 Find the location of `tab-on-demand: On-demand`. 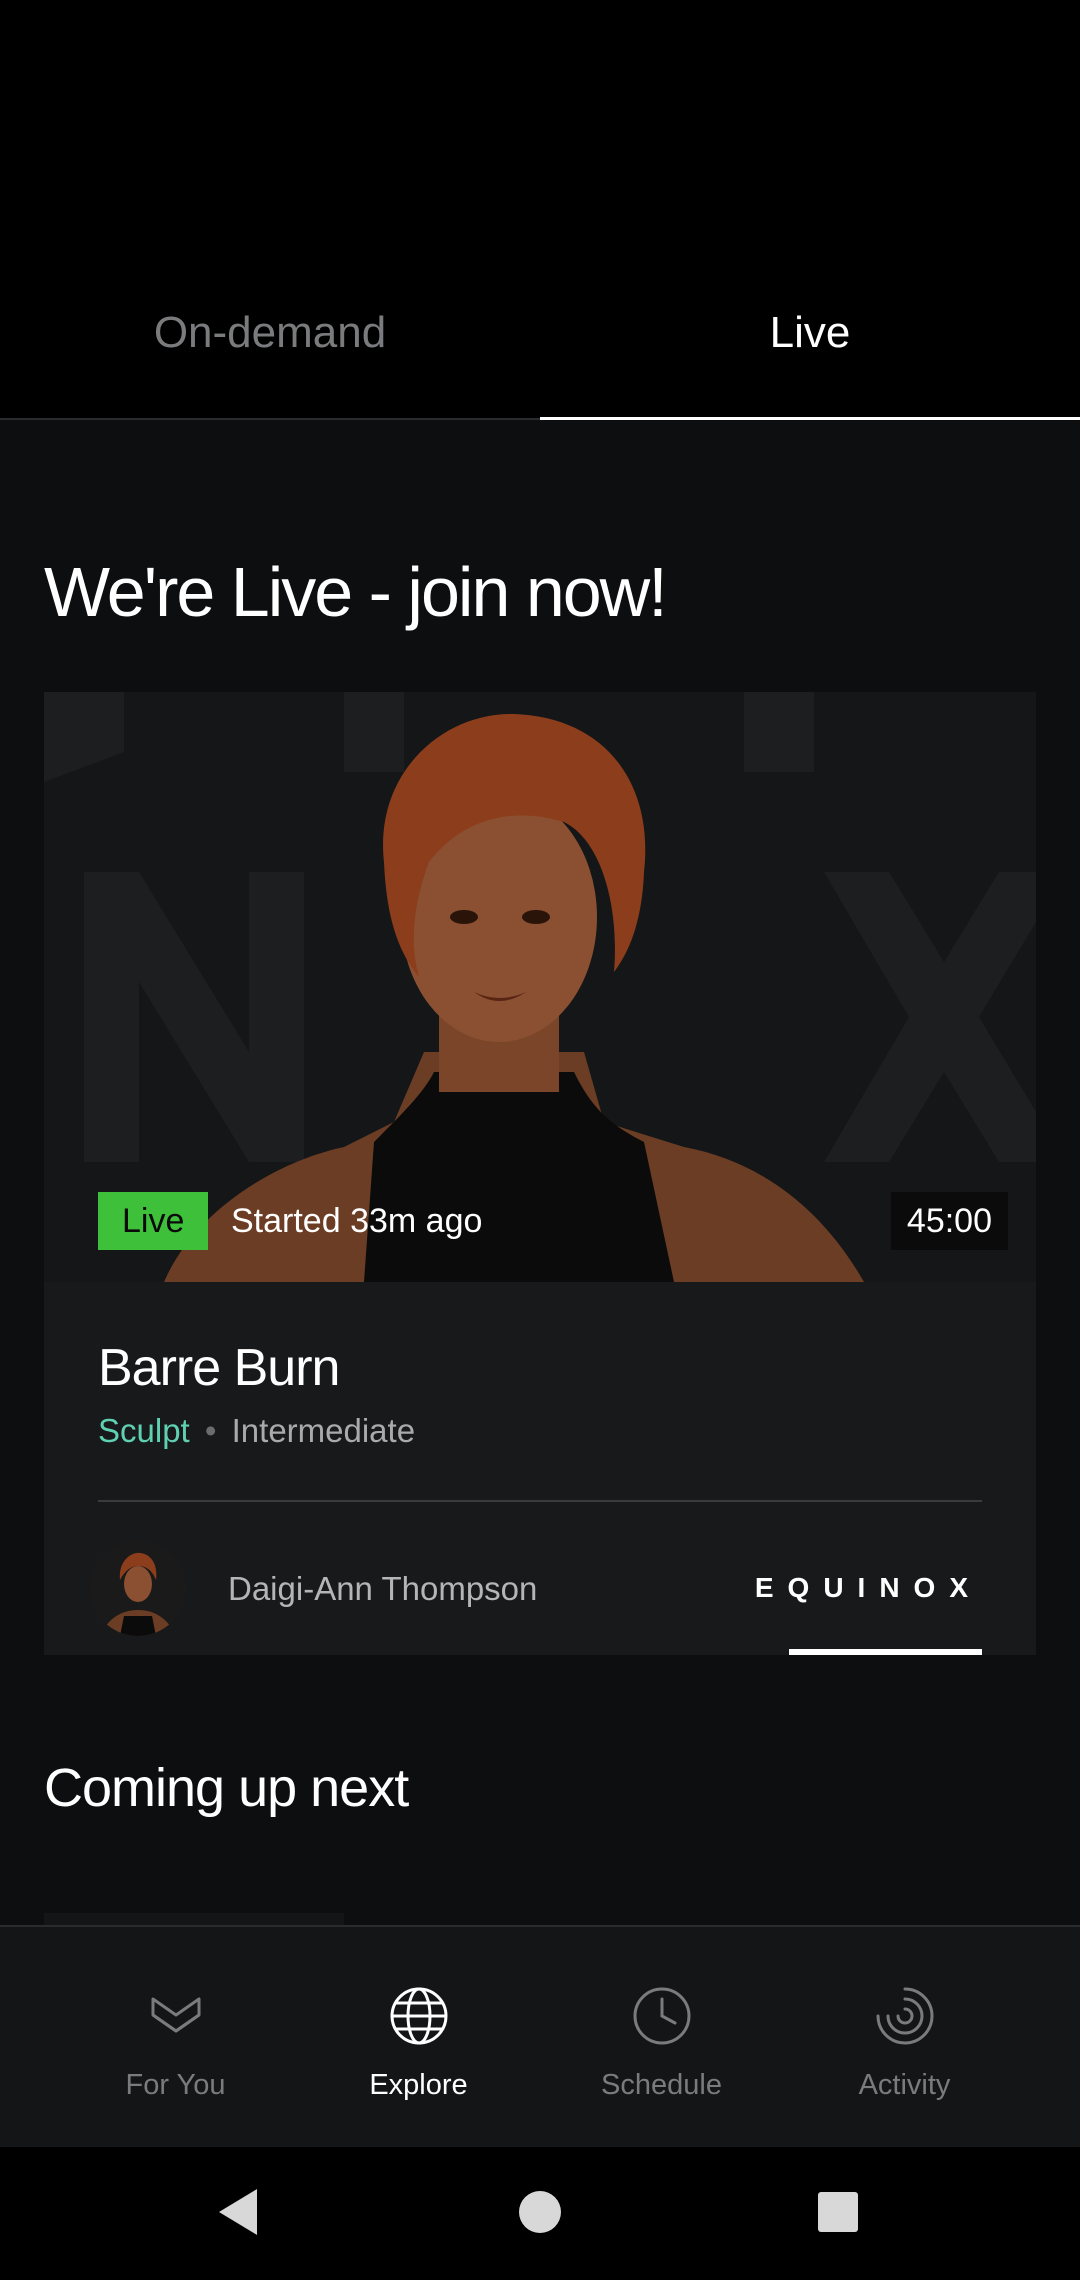

tab-on-demand: On-demand is located at coordinates (270, 339).